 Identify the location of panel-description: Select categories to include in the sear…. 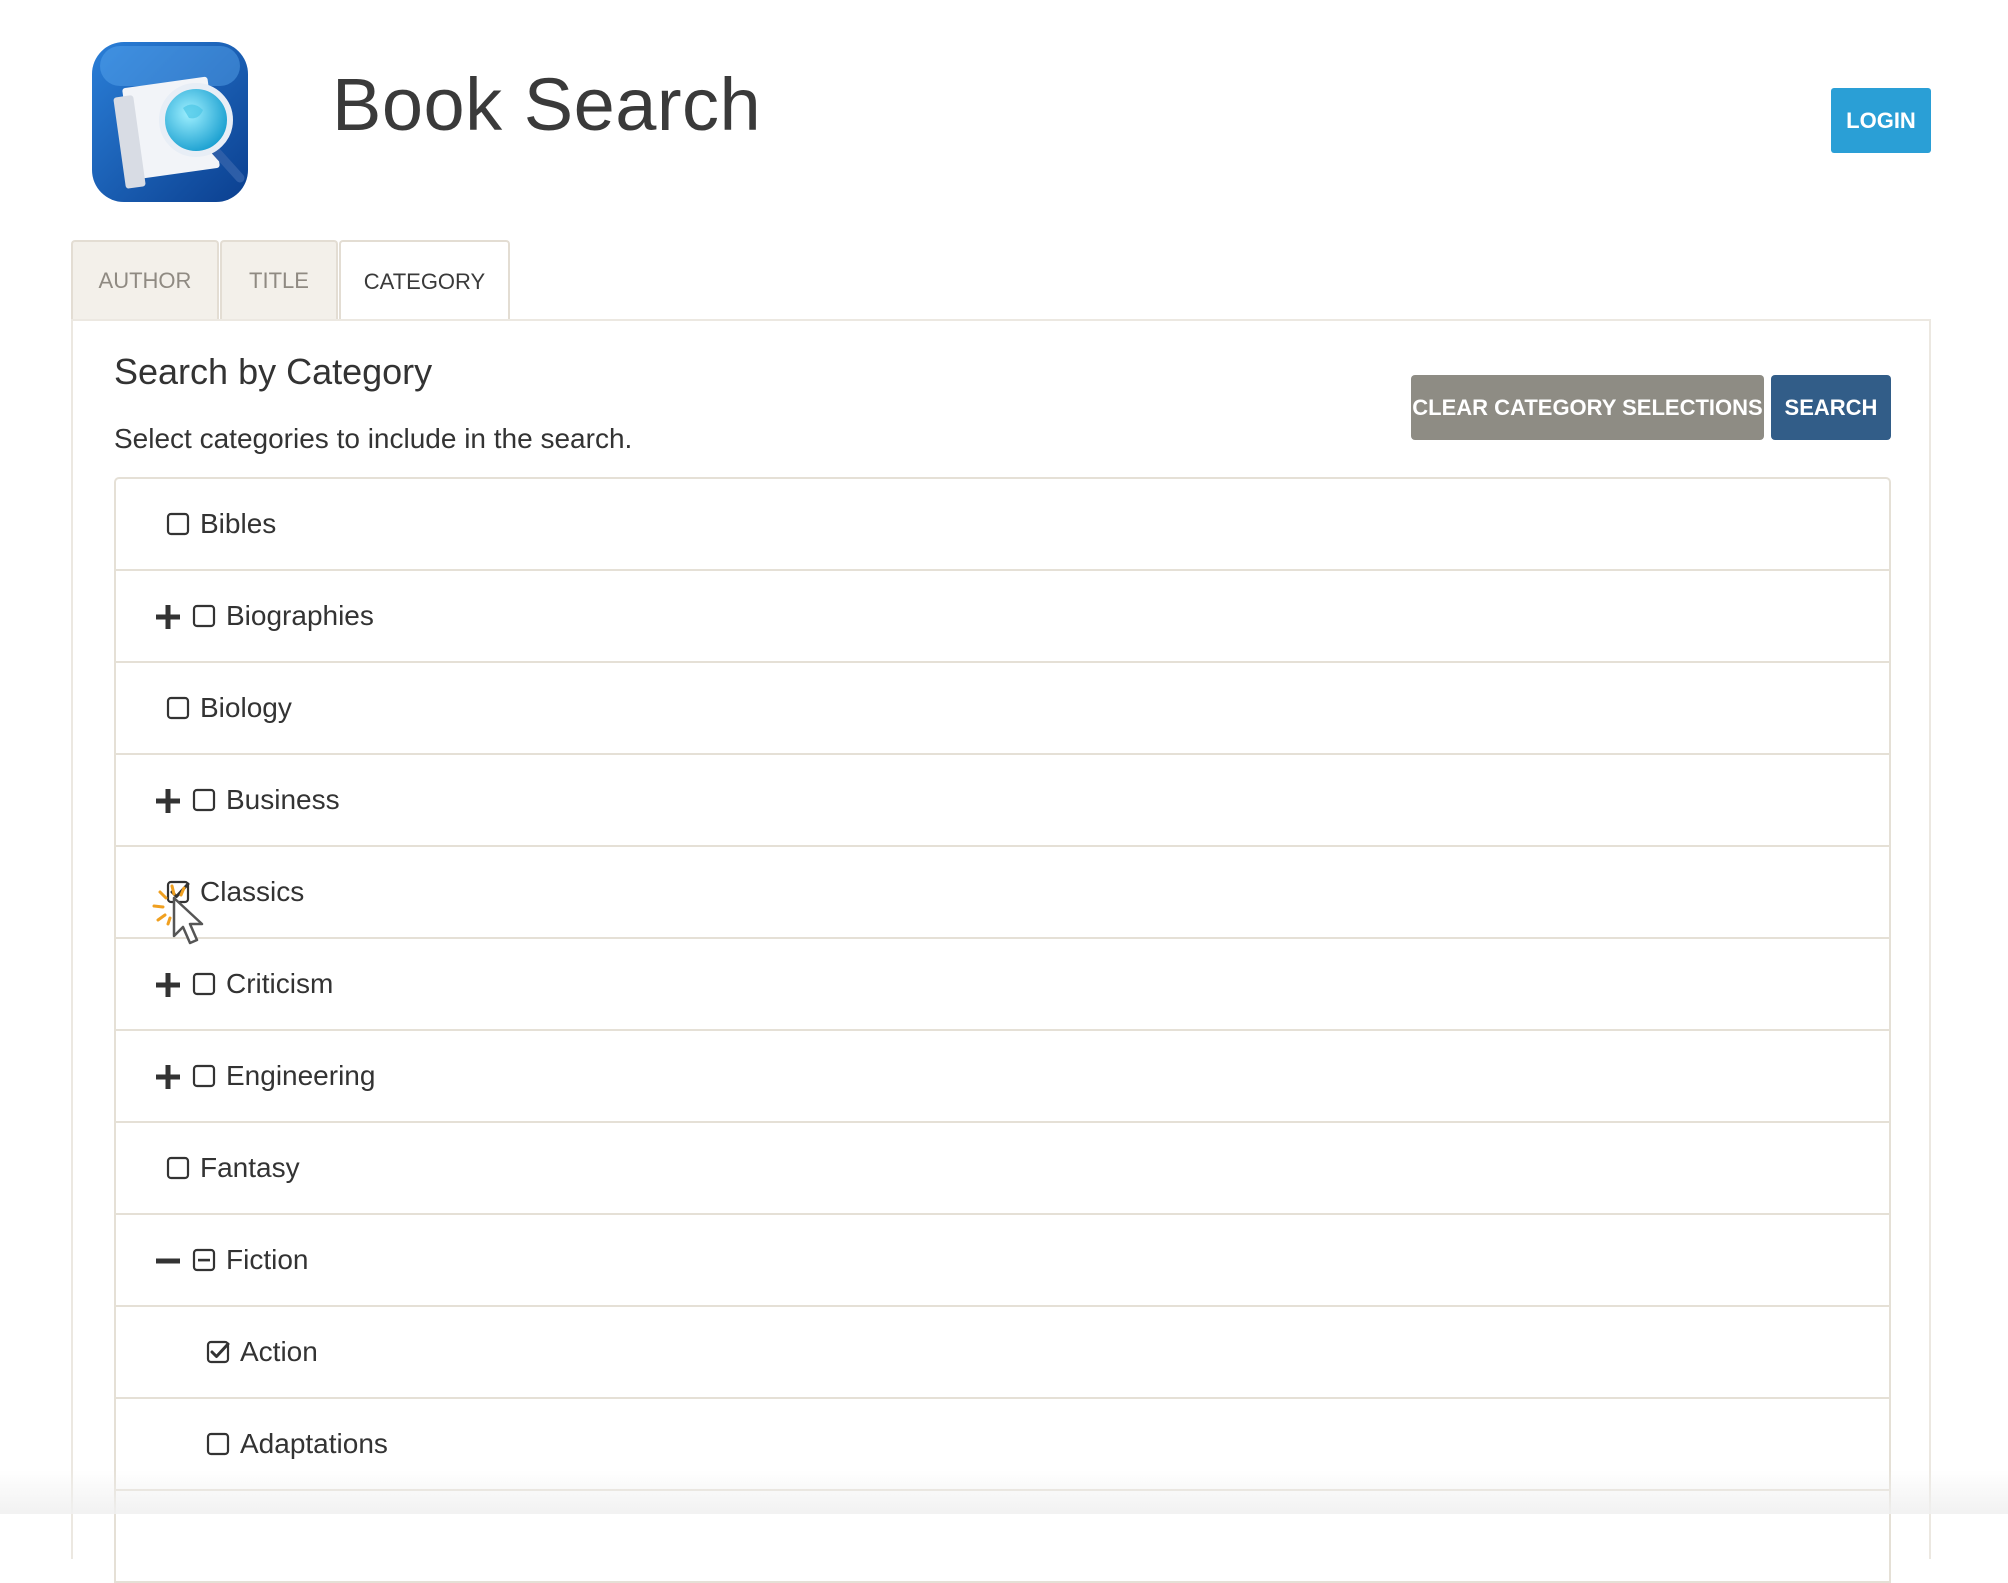
(373, 438).